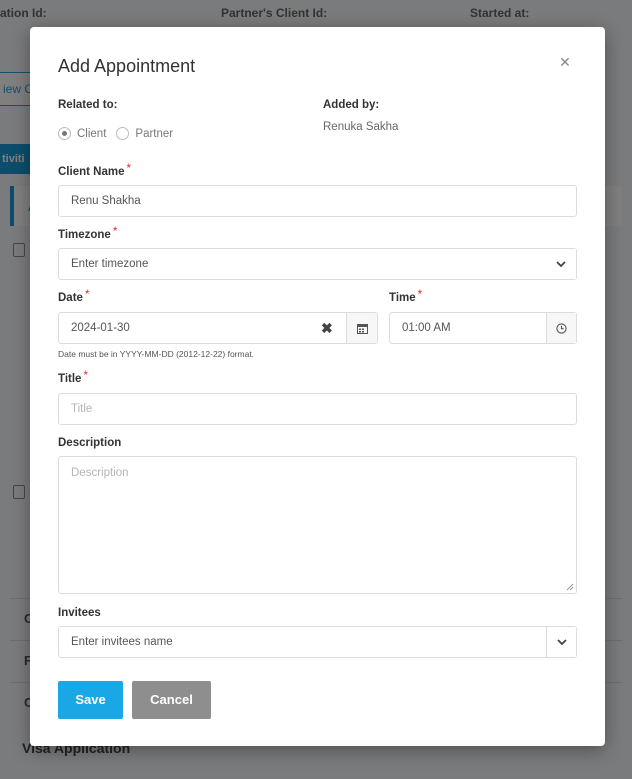  I want to click on description-placeholder: Description, so click(100, 473).